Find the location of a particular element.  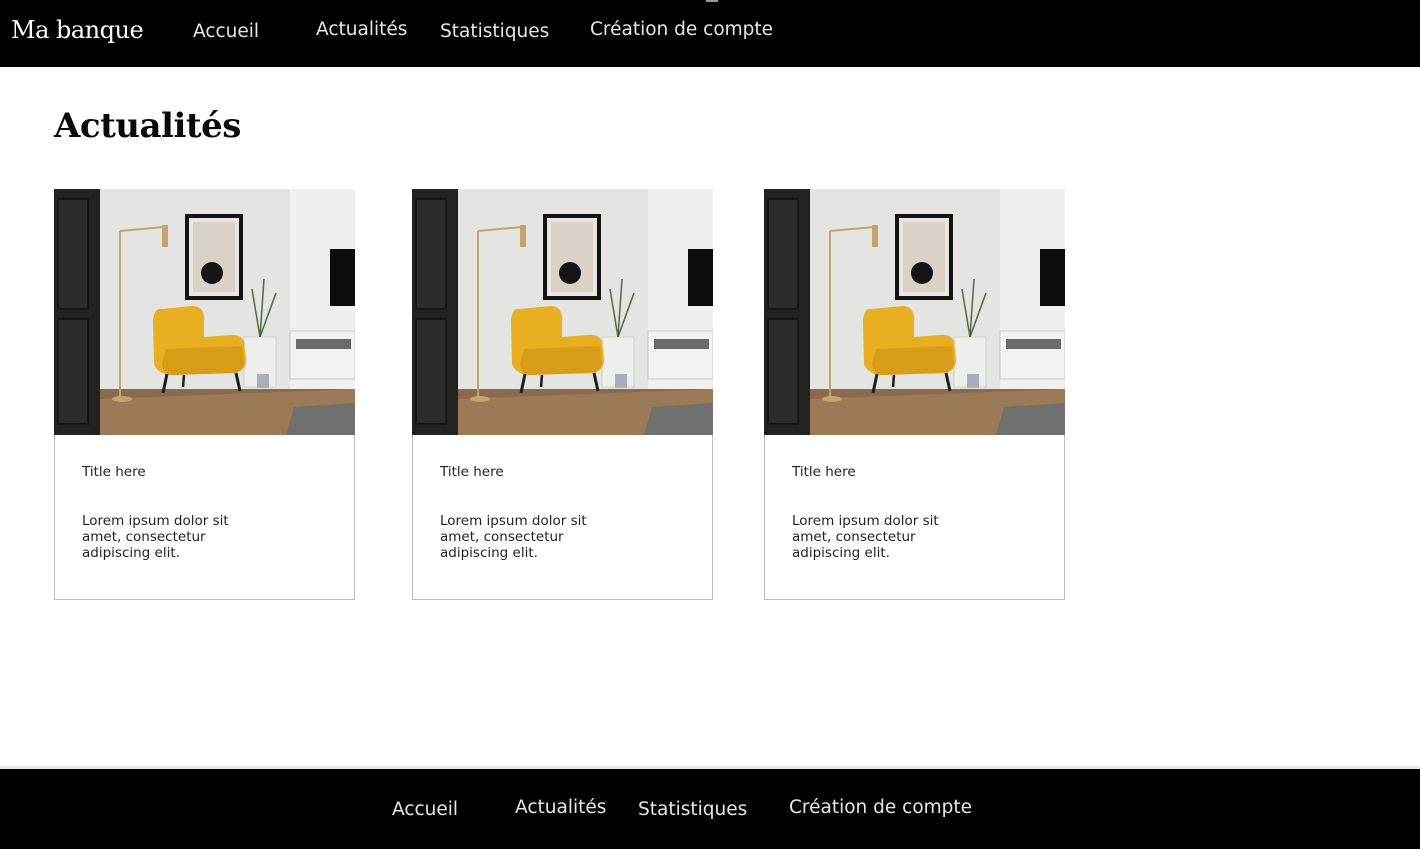

decorative-marker is located at coordinates (712, 1).